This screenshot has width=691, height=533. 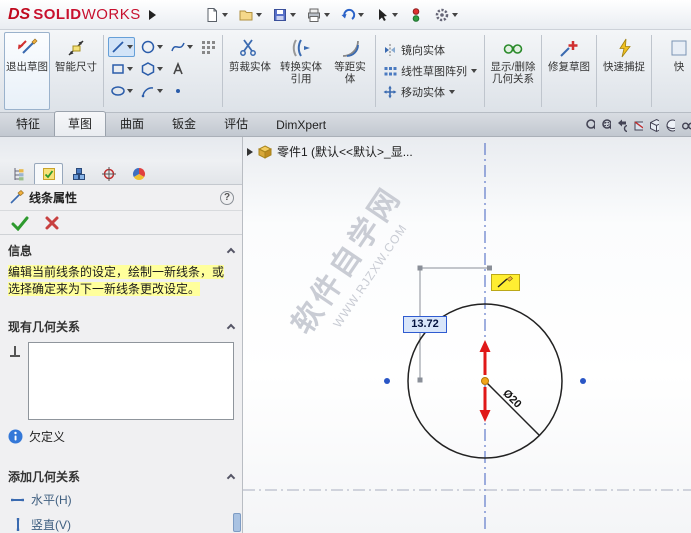 What do you see at coordinates (78, 173) in the screenshot?
I see `configuration-manager-tab` at bounding box center [78, 173].